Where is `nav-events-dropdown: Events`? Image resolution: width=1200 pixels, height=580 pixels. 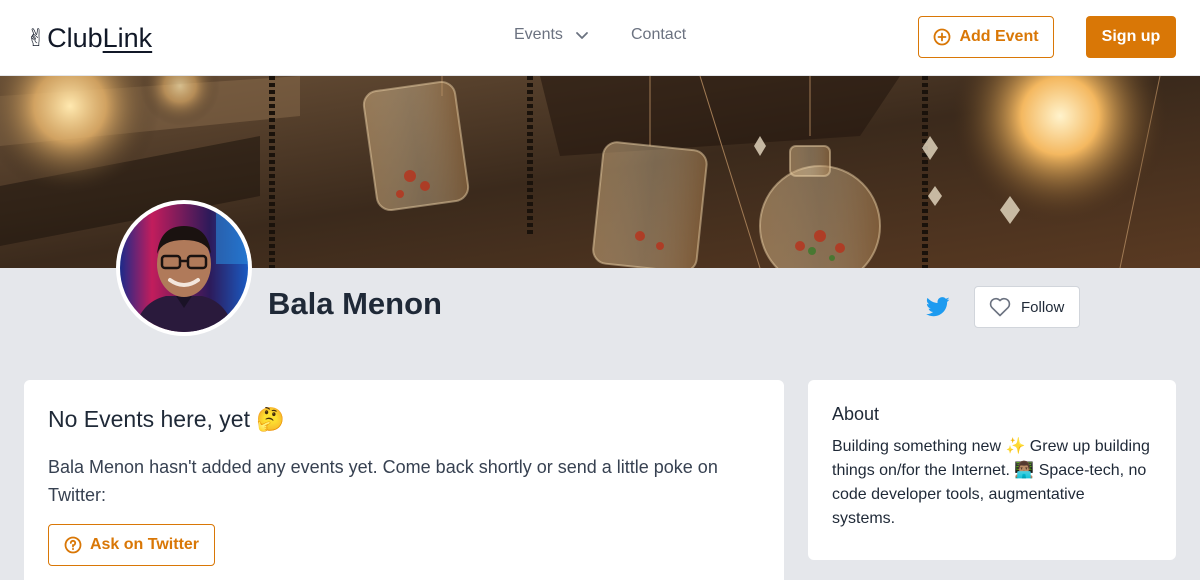
nav-events-dropdown: Events is located at coordinates (551, 35).